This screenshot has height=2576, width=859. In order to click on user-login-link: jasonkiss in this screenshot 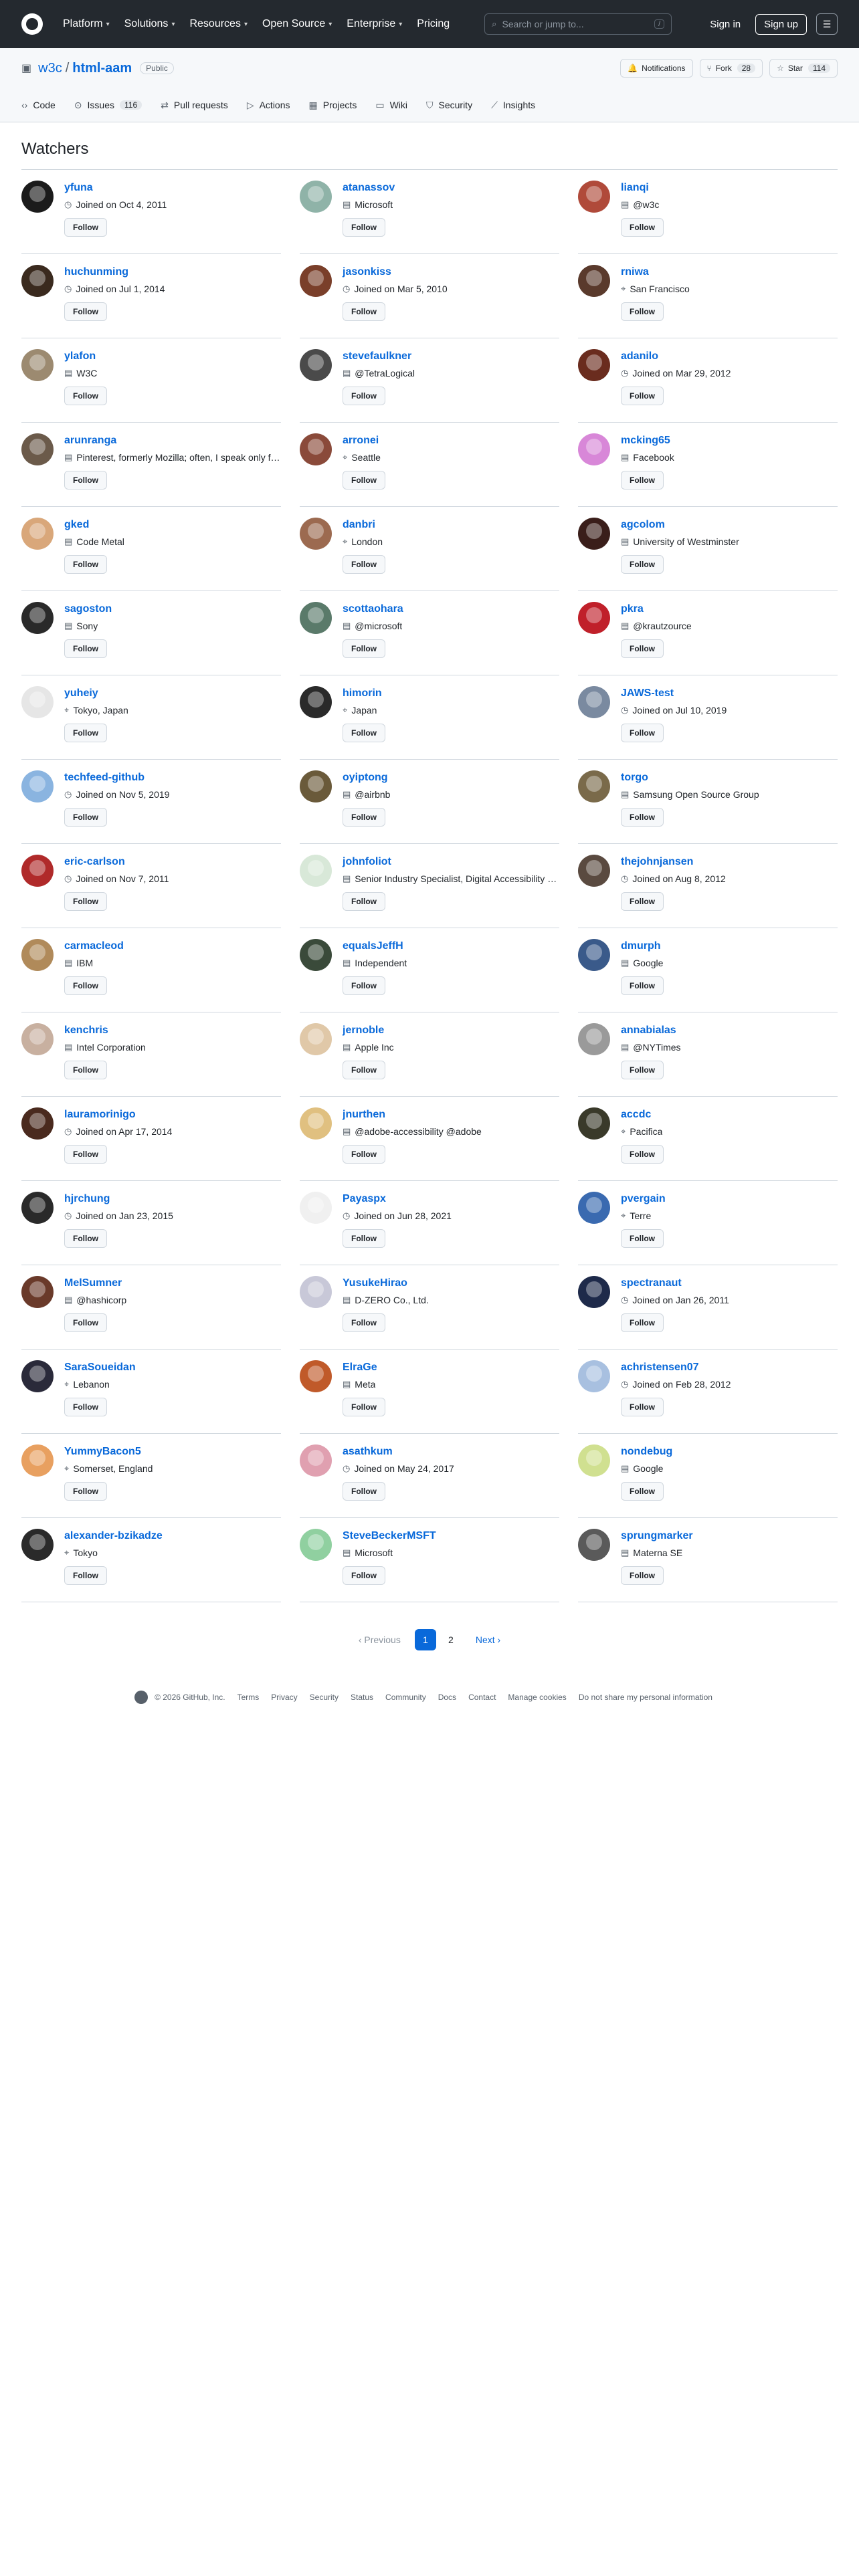, I will do `click(451, 272)`.